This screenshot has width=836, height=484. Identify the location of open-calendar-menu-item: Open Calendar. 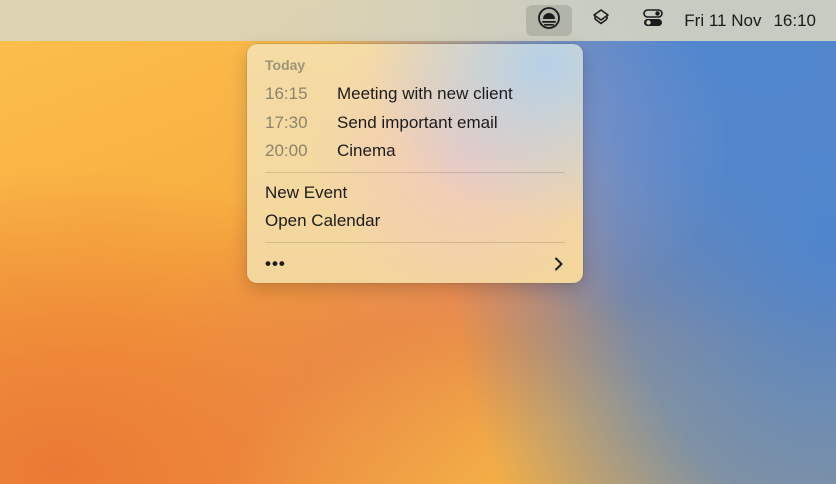
(415, 221).